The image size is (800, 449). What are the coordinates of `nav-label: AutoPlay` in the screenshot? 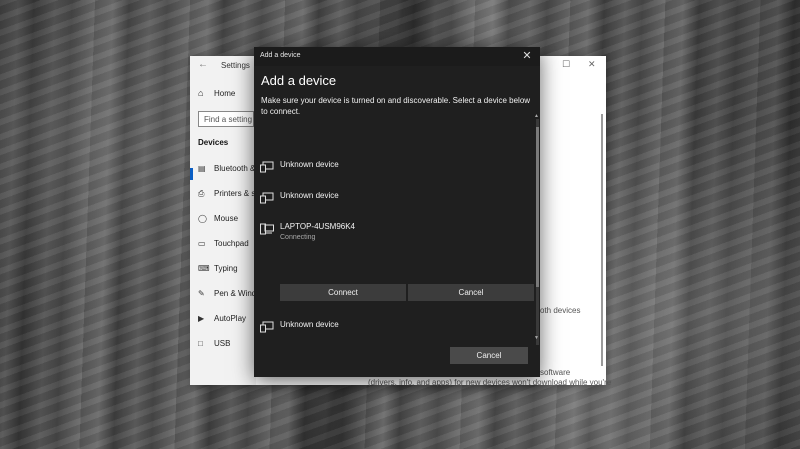 It's located at (230, 318).